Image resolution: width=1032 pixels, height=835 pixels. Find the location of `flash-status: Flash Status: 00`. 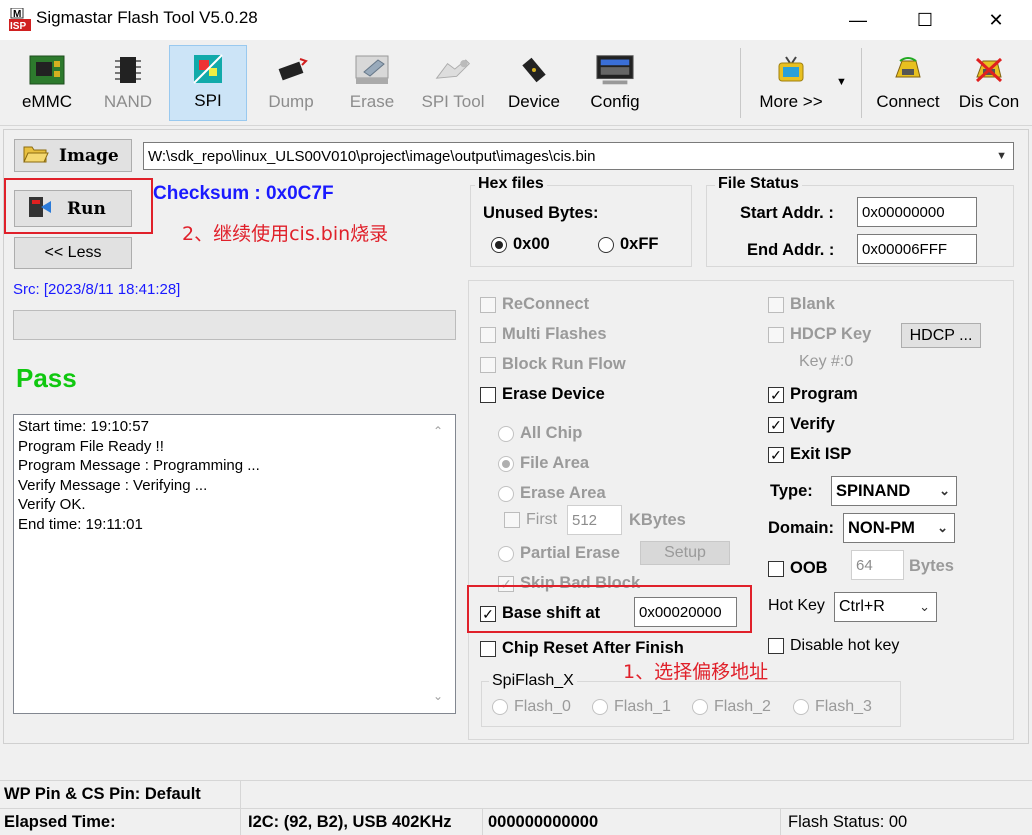

flash-status: Flash Status: 00 is located at coordinates (848, 822).